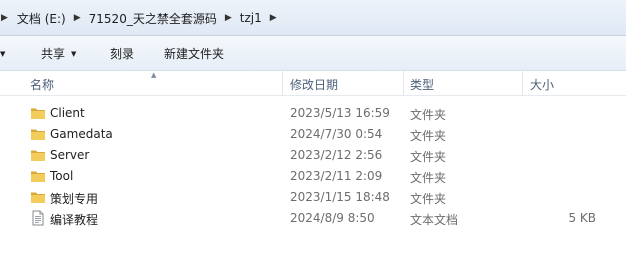 The height and width of the screenshot is (262, 626). What do you see at coordinates (336, 176) in the screenshot?
I see `file-modified: 2023/2/11 2:09` at bounding box center [336, 176].